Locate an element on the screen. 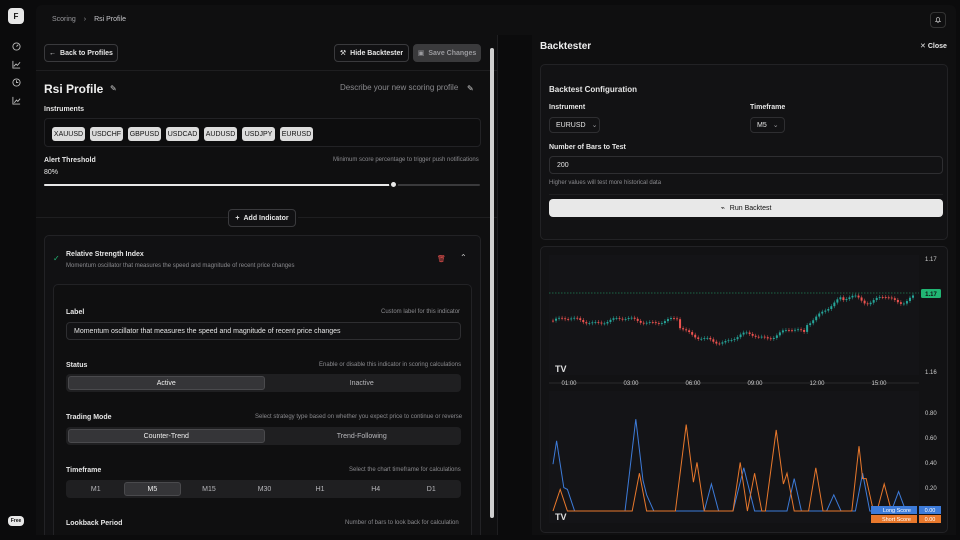  clock-icon is located at coordinates (16, 82).